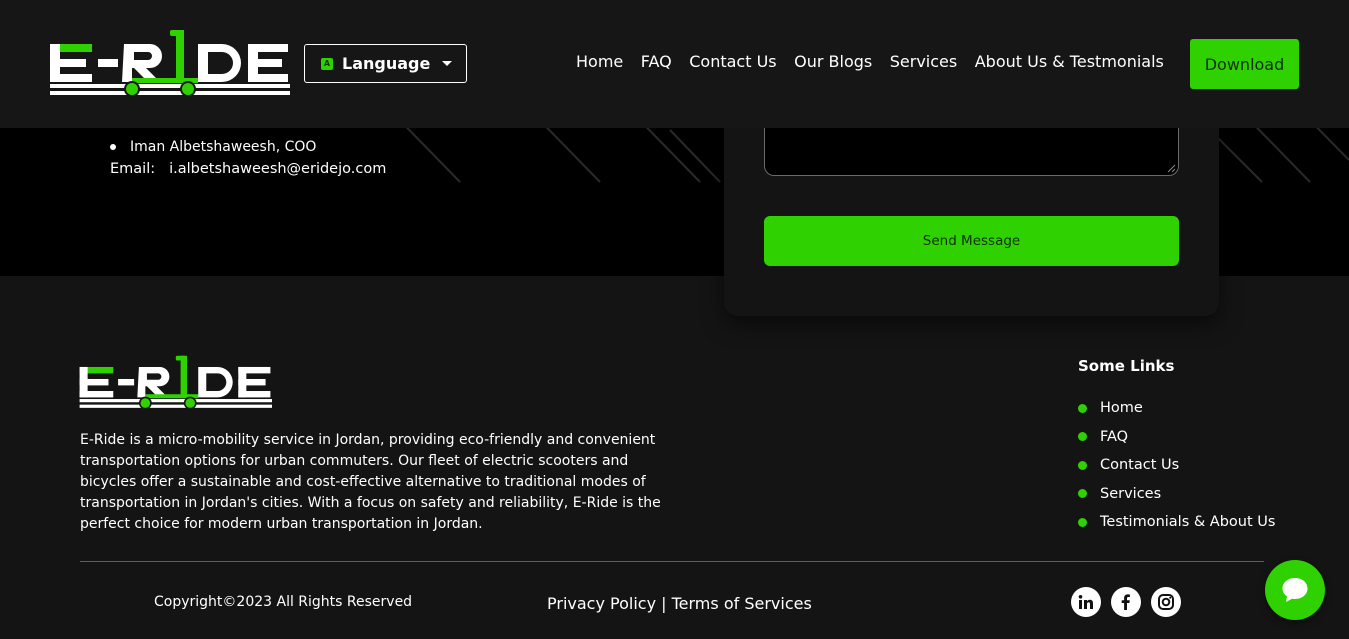  What do you see at coordinates (1140, 465) in the screenshot?
I see `footer-link-label: Contact Us` at bounding box center [1140, 465].